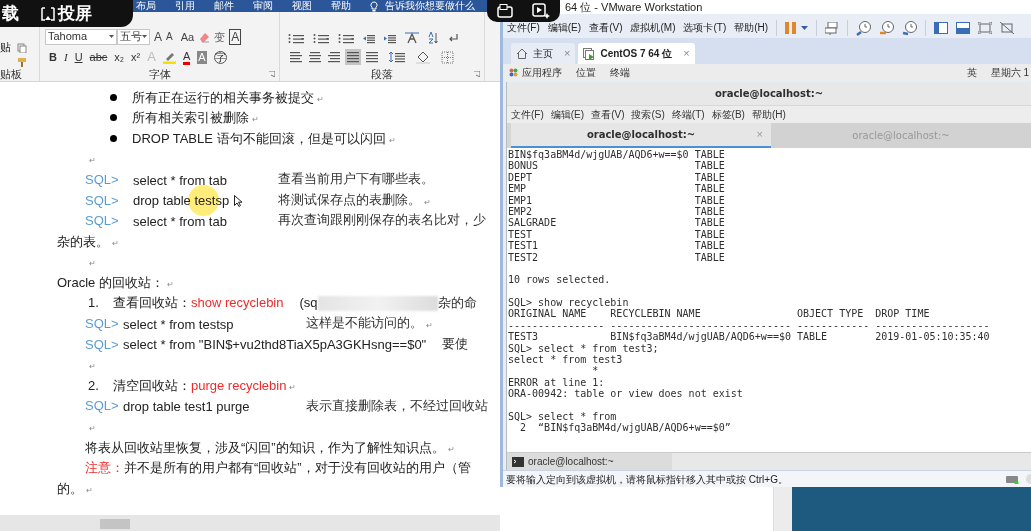 This screenshot has height=531, width=1031. Describe the element at coordinates (102, 344) in the screenshot. I see `sql-prompt: SQL>` at that location.